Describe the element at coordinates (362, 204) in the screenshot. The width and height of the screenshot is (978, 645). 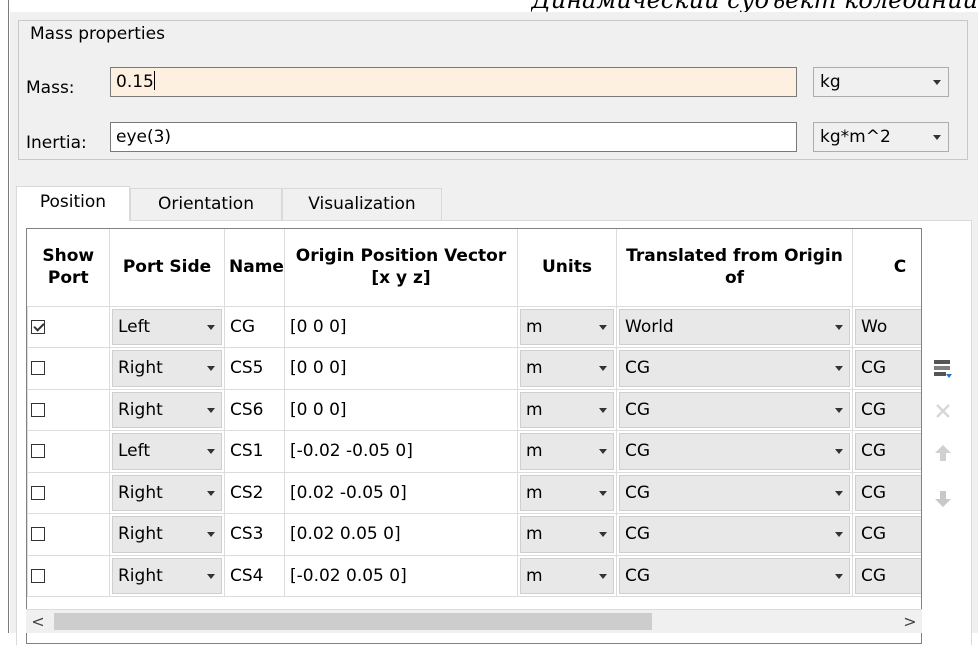
I see `tab-visualization: Visualization` at that location.